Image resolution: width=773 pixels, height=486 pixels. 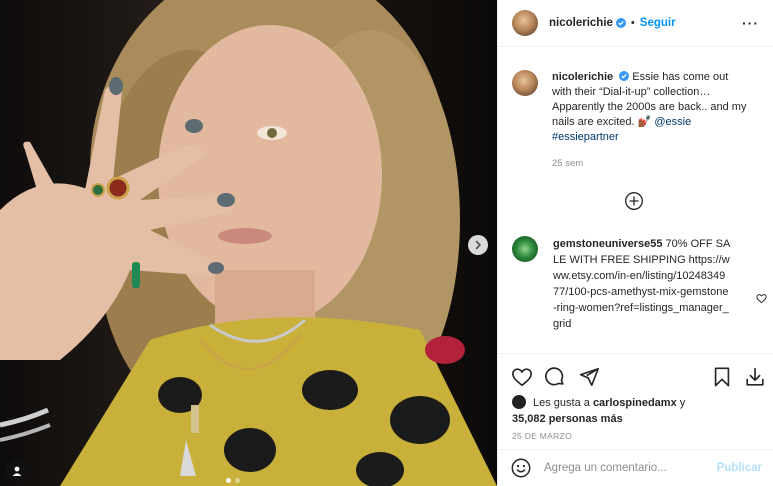 What do you see at coordinates (658, 23) in the screenshot?
I see `follow-button: Seguir` at bounding box center [658, 23].